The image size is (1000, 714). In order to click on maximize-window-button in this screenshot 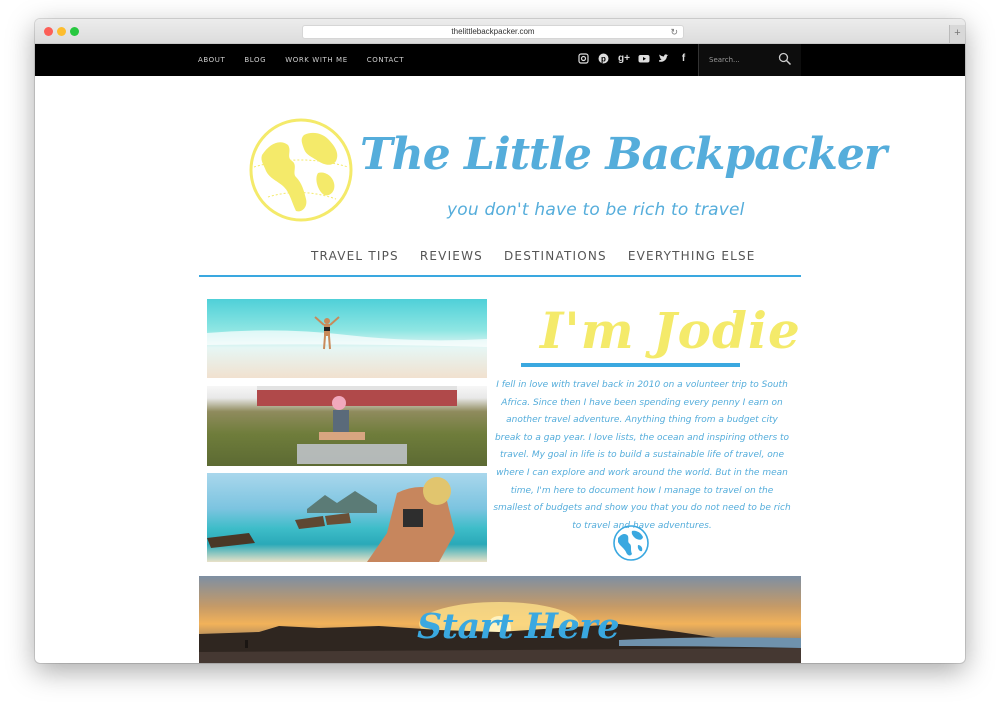, I will do `click(74, 31)`.